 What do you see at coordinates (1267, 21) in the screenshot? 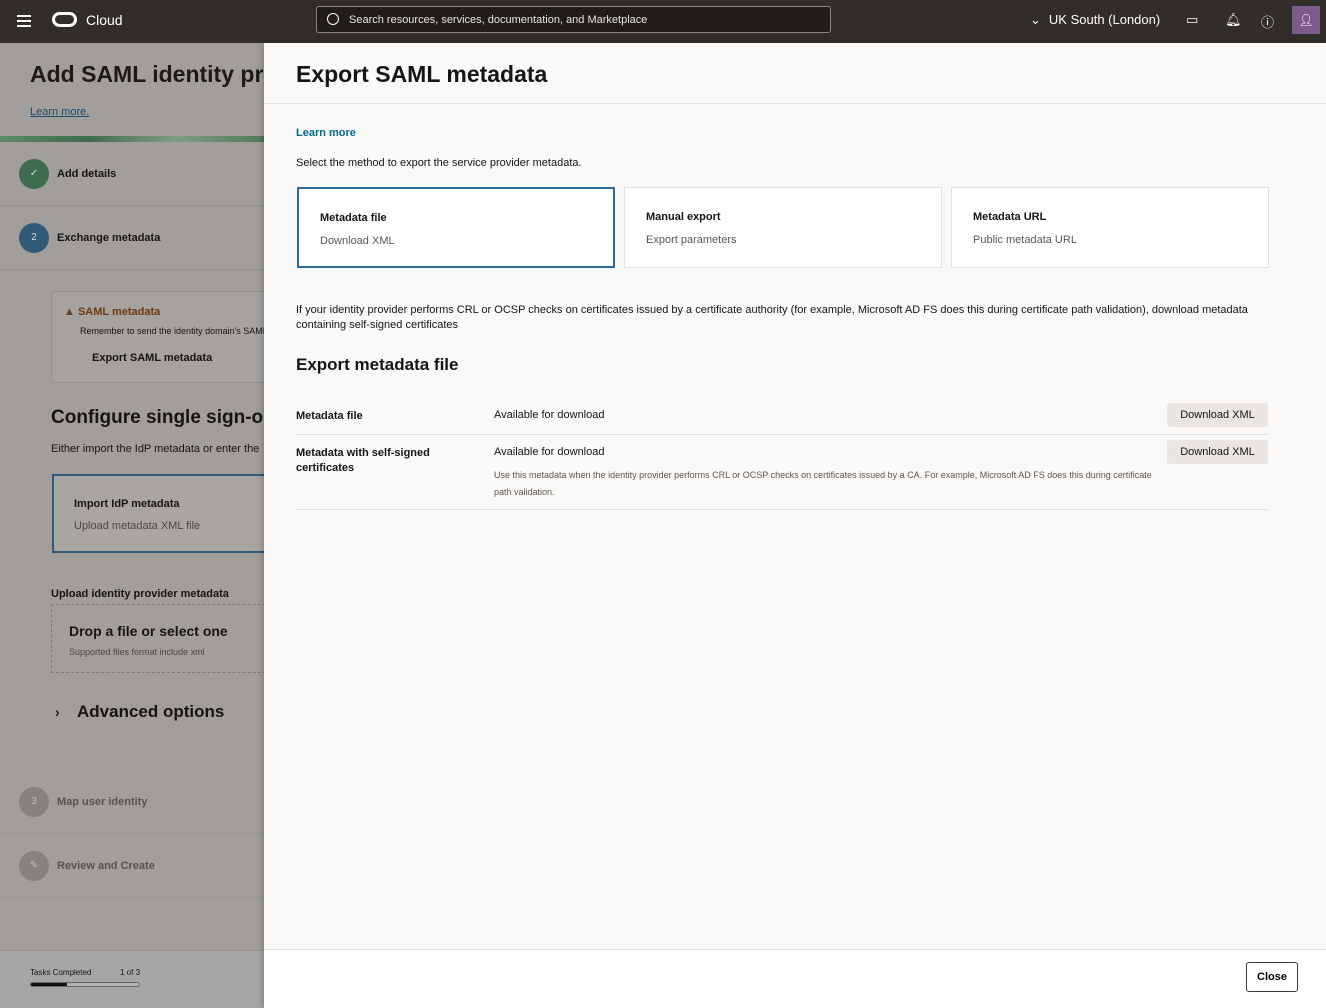
I see `help-icon: ⓘ` at bounding box center [1267, 21].